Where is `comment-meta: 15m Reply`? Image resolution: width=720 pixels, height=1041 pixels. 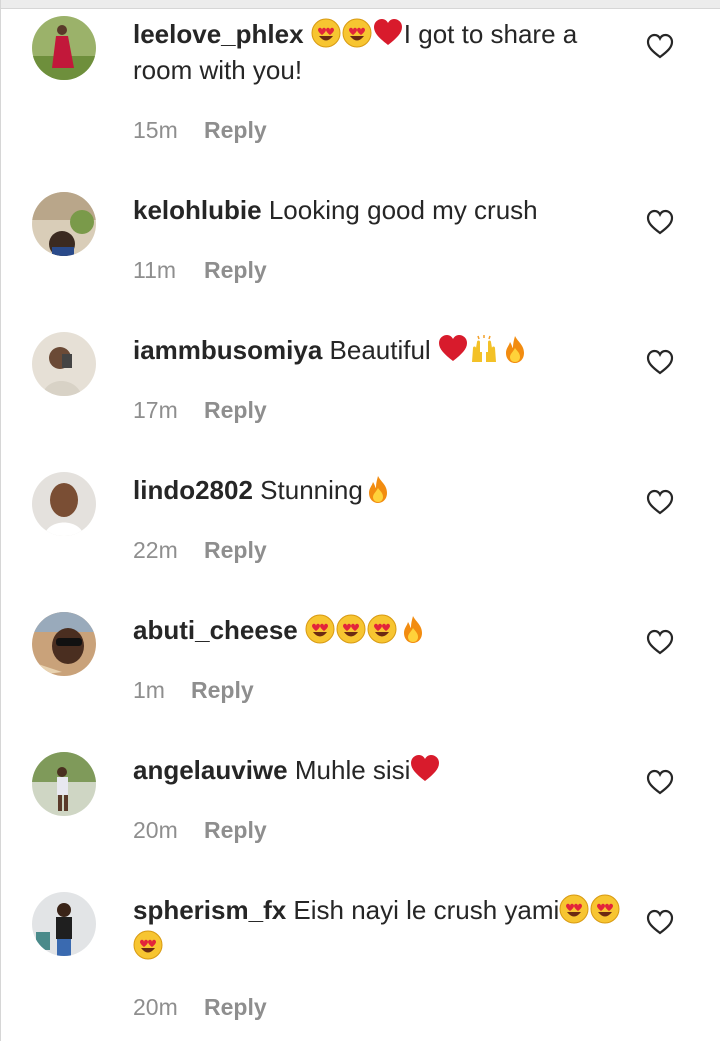 comment-meta: 15m Reply is located at coordinates (200, 130).